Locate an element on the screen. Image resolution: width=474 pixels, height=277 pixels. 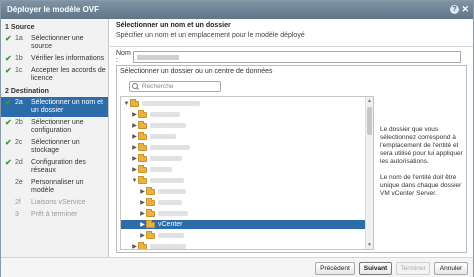
step-1a: ✔ 1a Sélectionner une source is located at coordinates (54, 43).